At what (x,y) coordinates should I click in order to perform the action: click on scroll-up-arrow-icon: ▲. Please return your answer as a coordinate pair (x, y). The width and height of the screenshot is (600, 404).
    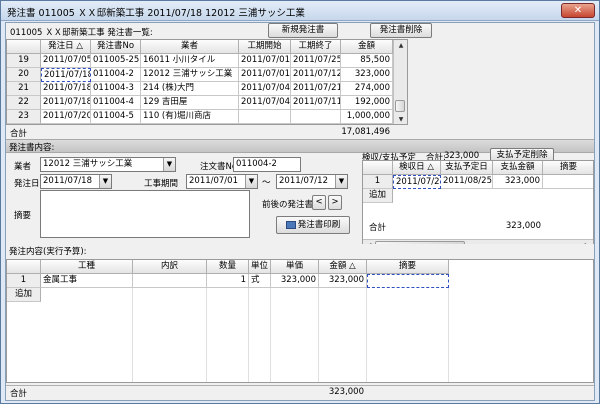
    Looking at the image, I should click on (401, 45).